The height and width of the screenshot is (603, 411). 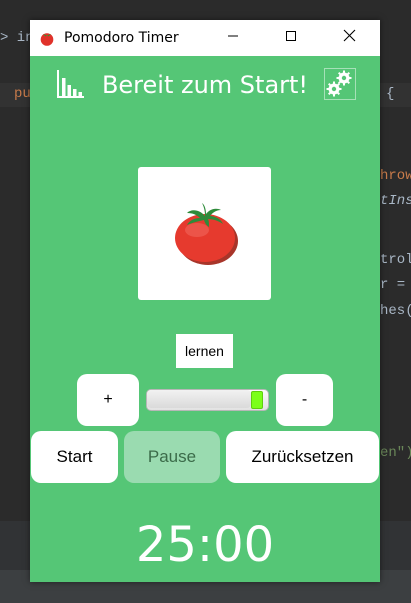 I want to click on ide-code-fragment: r =, so click(x=393, y=285).